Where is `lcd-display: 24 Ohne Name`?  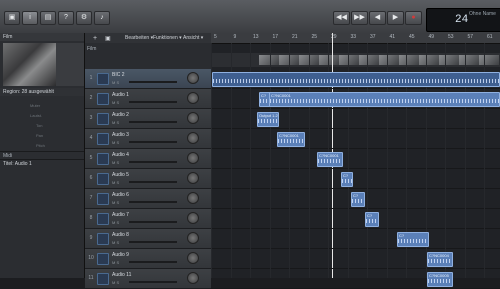
lcd-display: 24 Ohne Name is located at coordinates (463, 20).